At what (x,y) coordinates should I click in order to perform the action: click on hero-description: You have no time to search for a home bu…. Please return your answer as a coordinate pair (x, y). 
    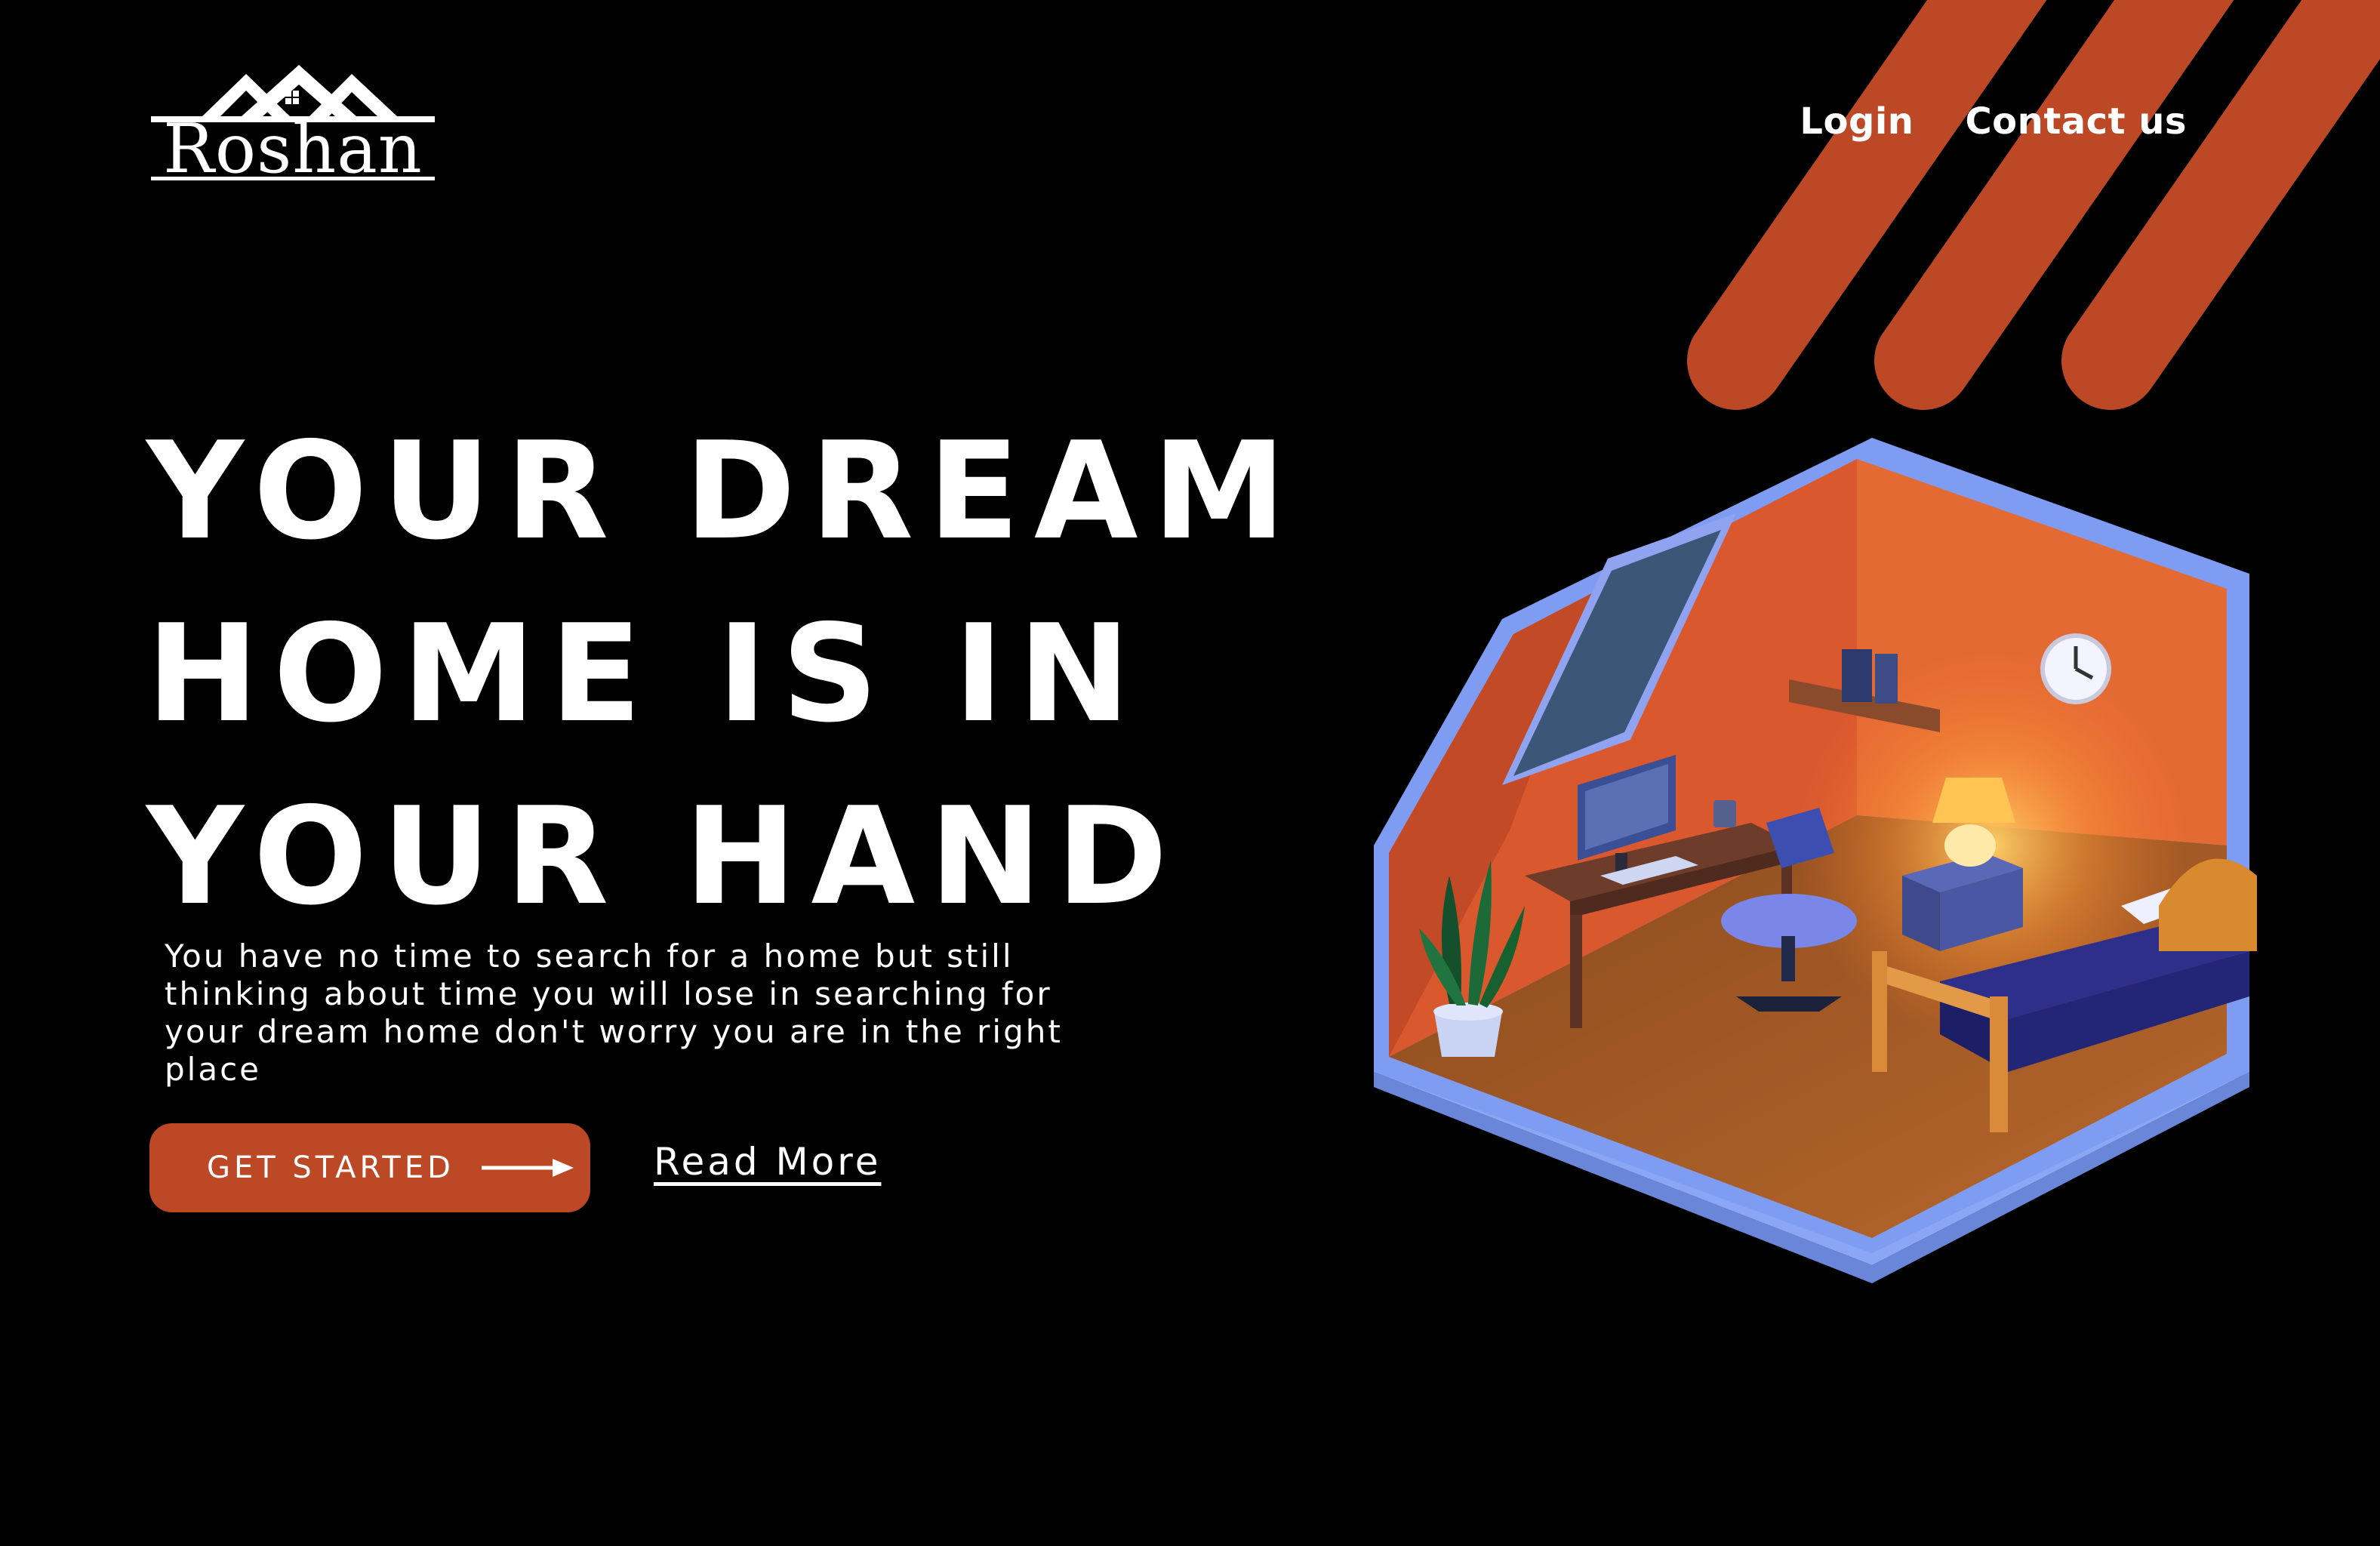
    Looking at the image, I should click on (614, 1013).